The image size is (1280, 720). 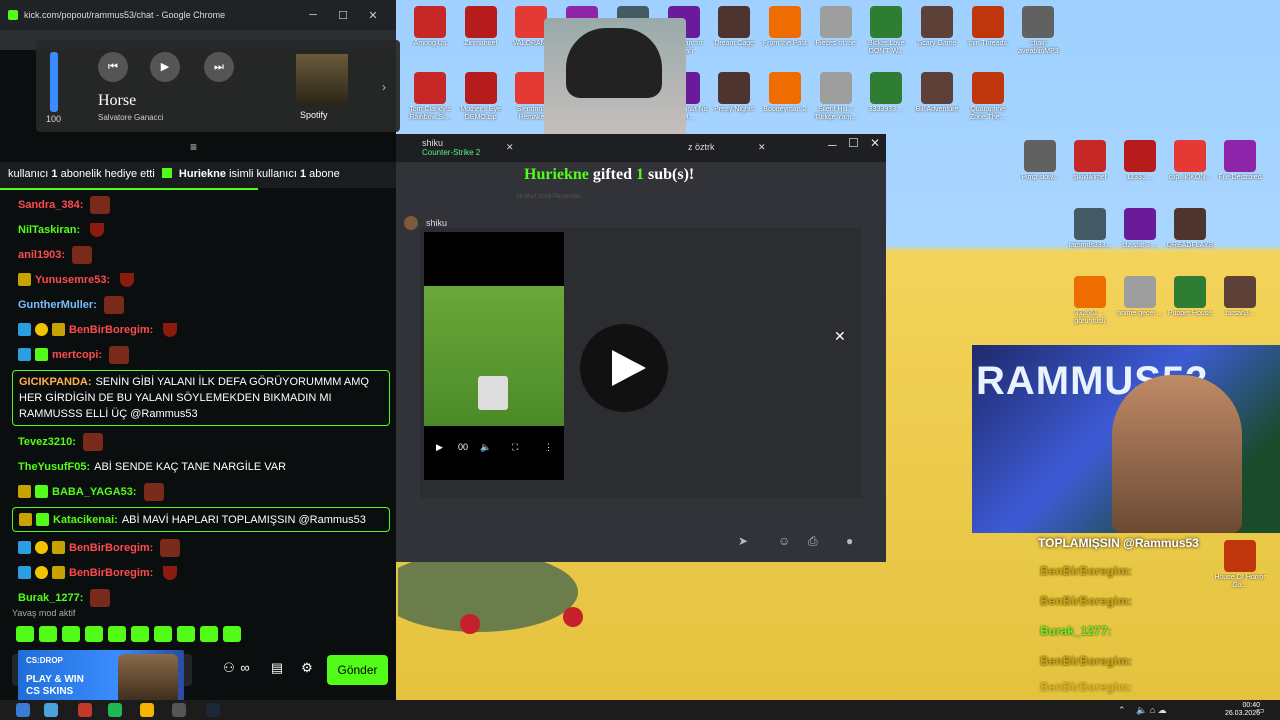 What do you see at coordinates (57, 305) in the screenshot?
I see `chat-username: GuntherMuller:` at bounding box center [57, 305].